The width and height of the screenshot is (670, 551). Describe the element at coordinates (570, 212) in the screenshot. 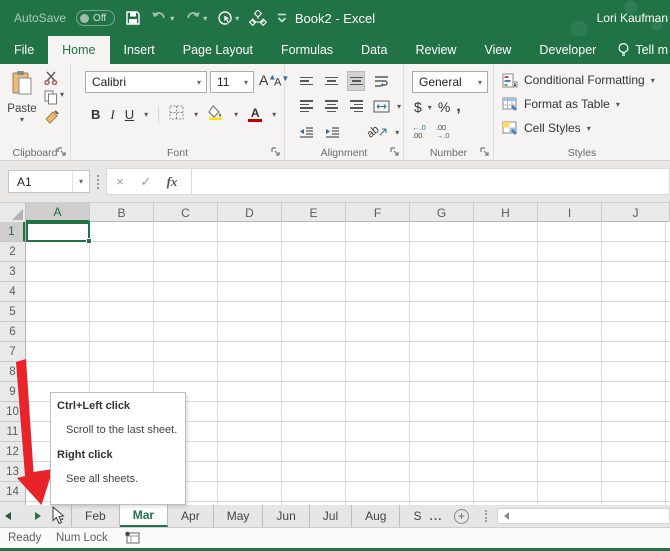

I see `column-header-i: I` at that location.